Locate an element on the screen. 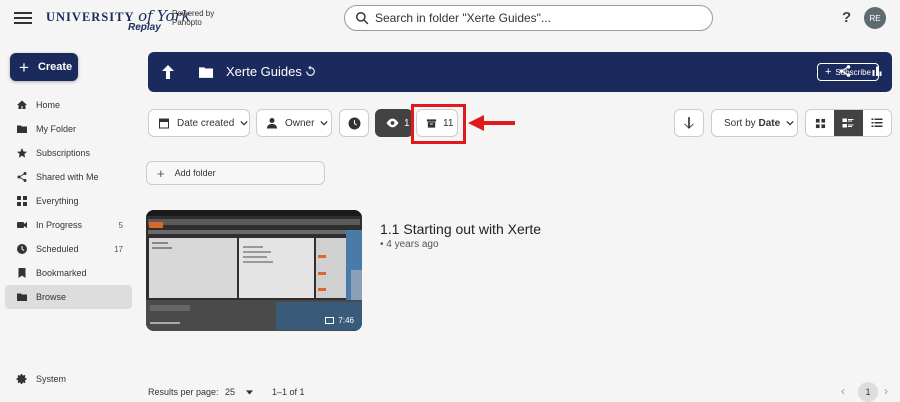  list-view-icon is located at coordinates (877, 122).